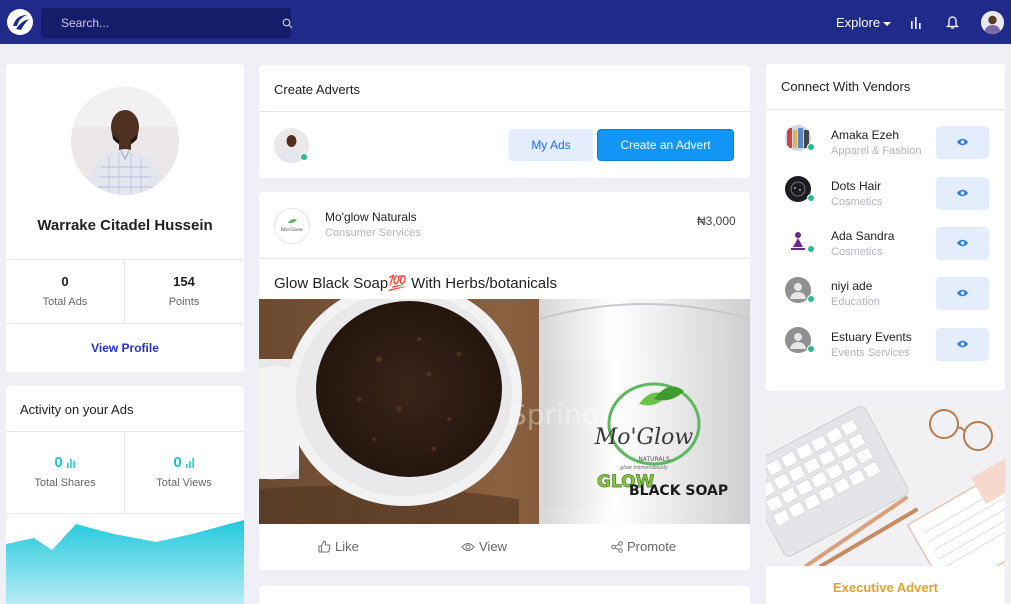 This screenshot has width=1011, height=604. Describe the element at coordinates (125, 225) in the screenshot. I see `profile-name: Warrake Citadel Hussein` at that location.